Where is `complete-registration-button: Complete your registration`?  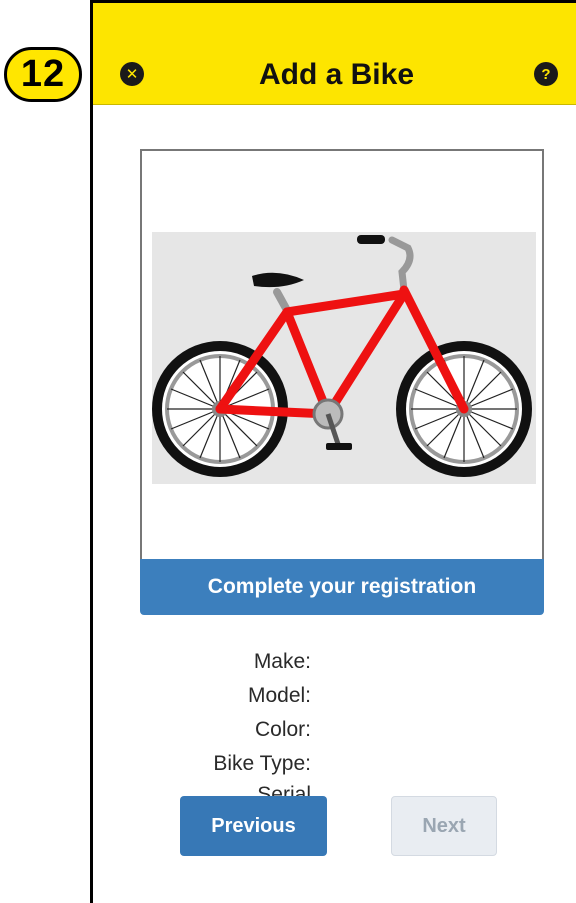
complete-registration-button: Complete your registration is located at coordinates (342, 587).